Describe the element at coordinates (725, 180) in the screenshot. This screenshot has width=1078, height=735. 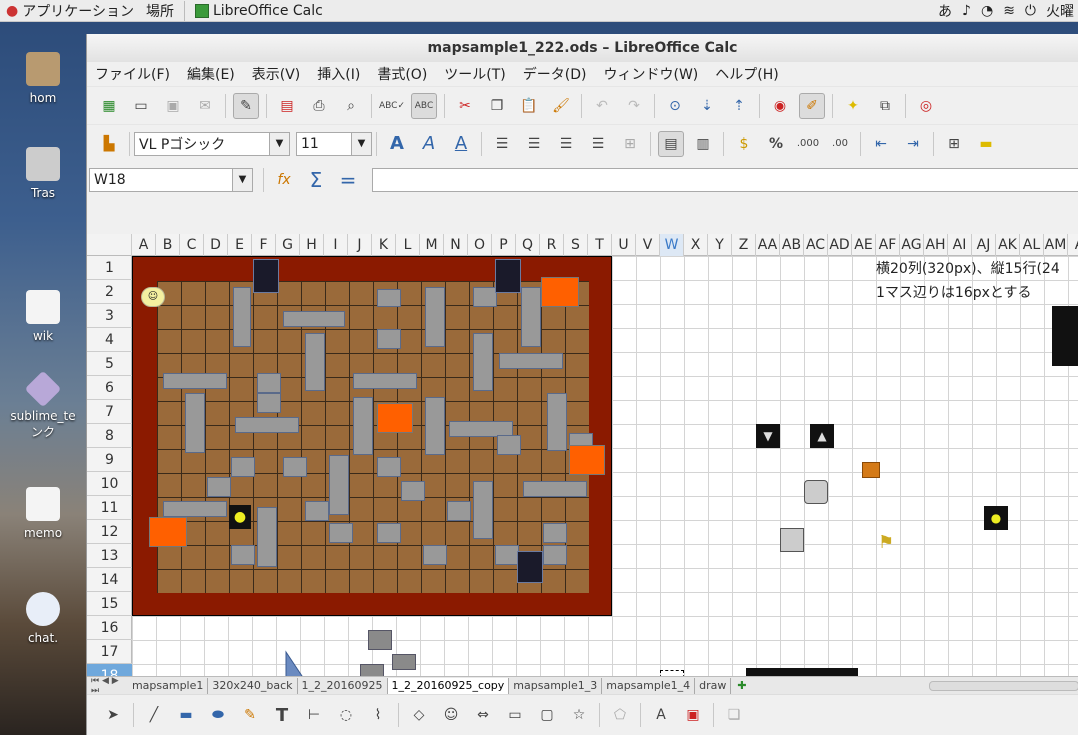
I see `formula-input` at that location.